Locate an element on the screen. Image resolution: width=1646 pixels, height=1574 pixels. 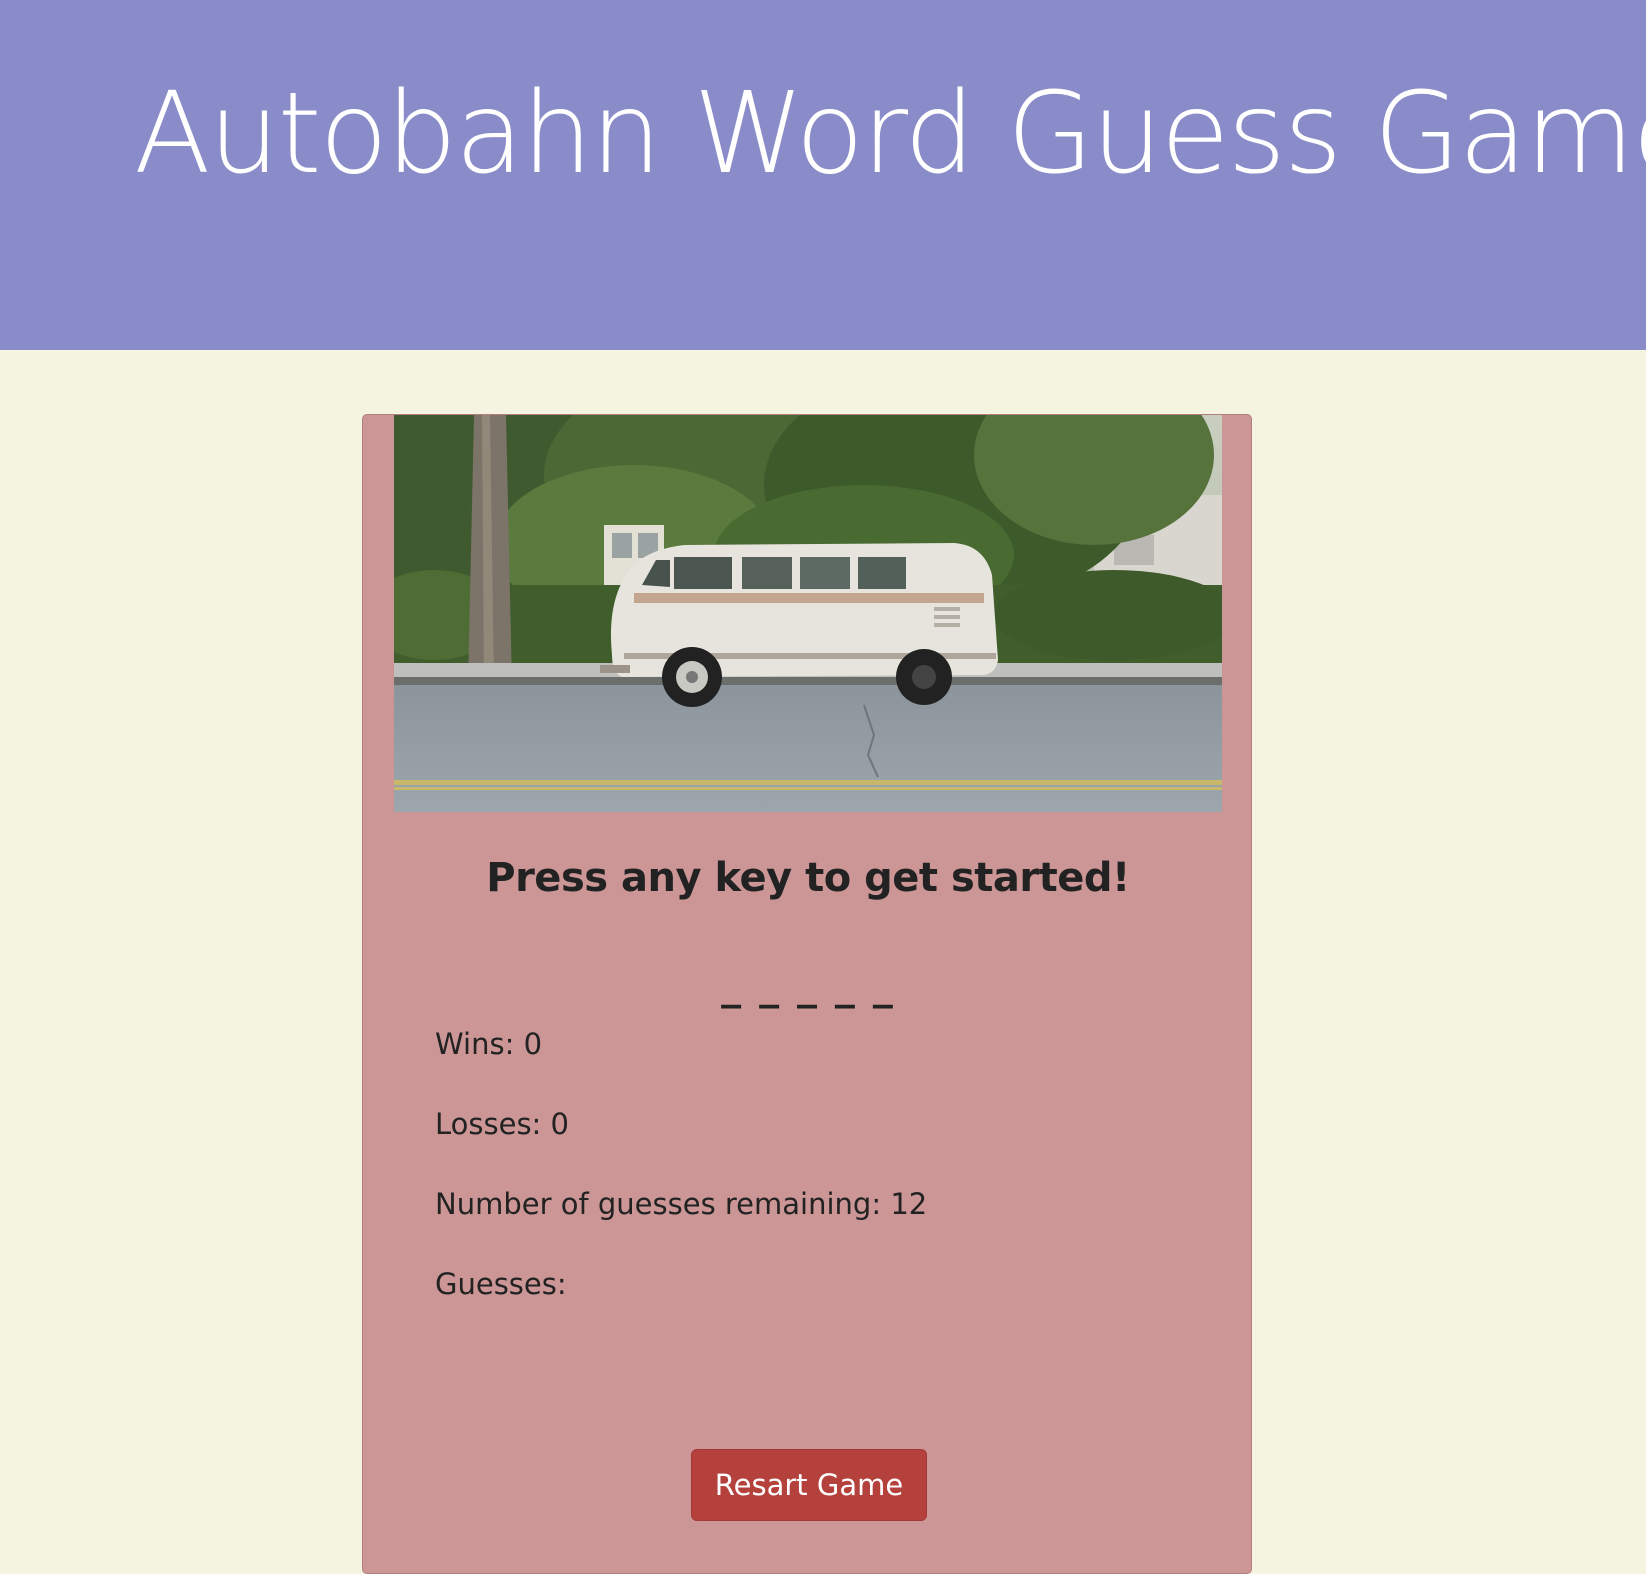
losses-stat: Losses: 0 is located at coordinates (502, 1124).